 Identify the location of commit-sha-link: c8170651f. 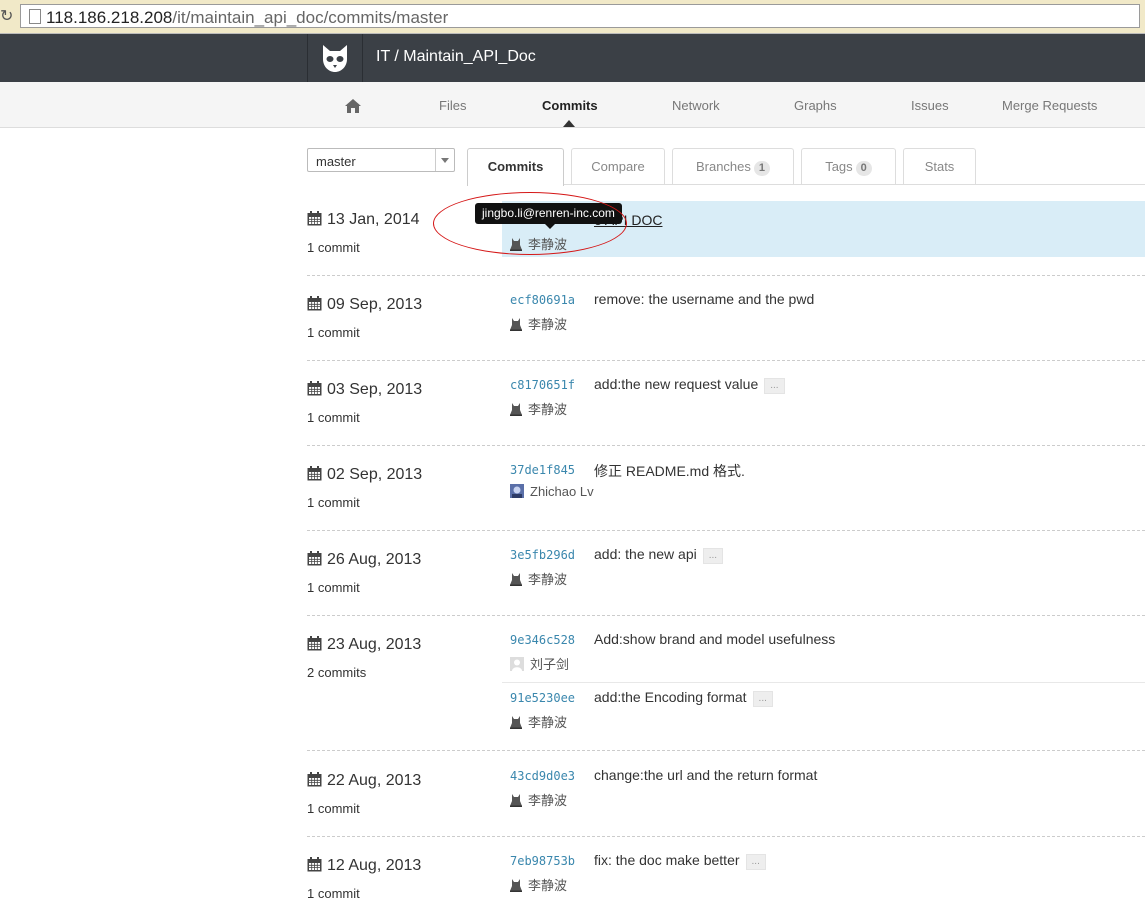
(542, 385).